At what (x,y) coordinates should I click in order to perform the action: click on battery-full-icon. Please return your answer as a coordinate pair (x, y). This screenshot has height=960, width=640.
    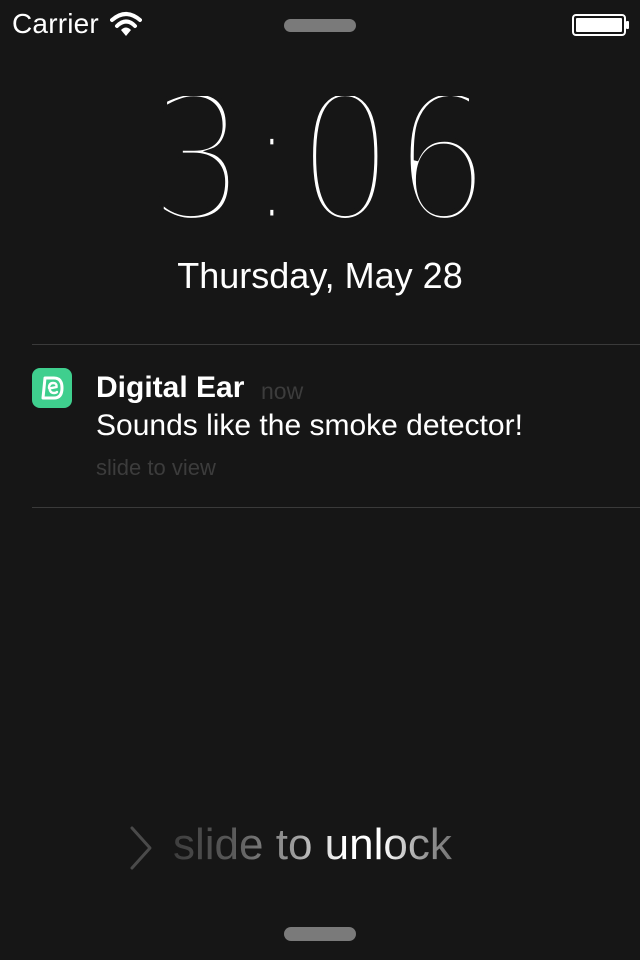
    Looking at the image, I should click on (600, 25).